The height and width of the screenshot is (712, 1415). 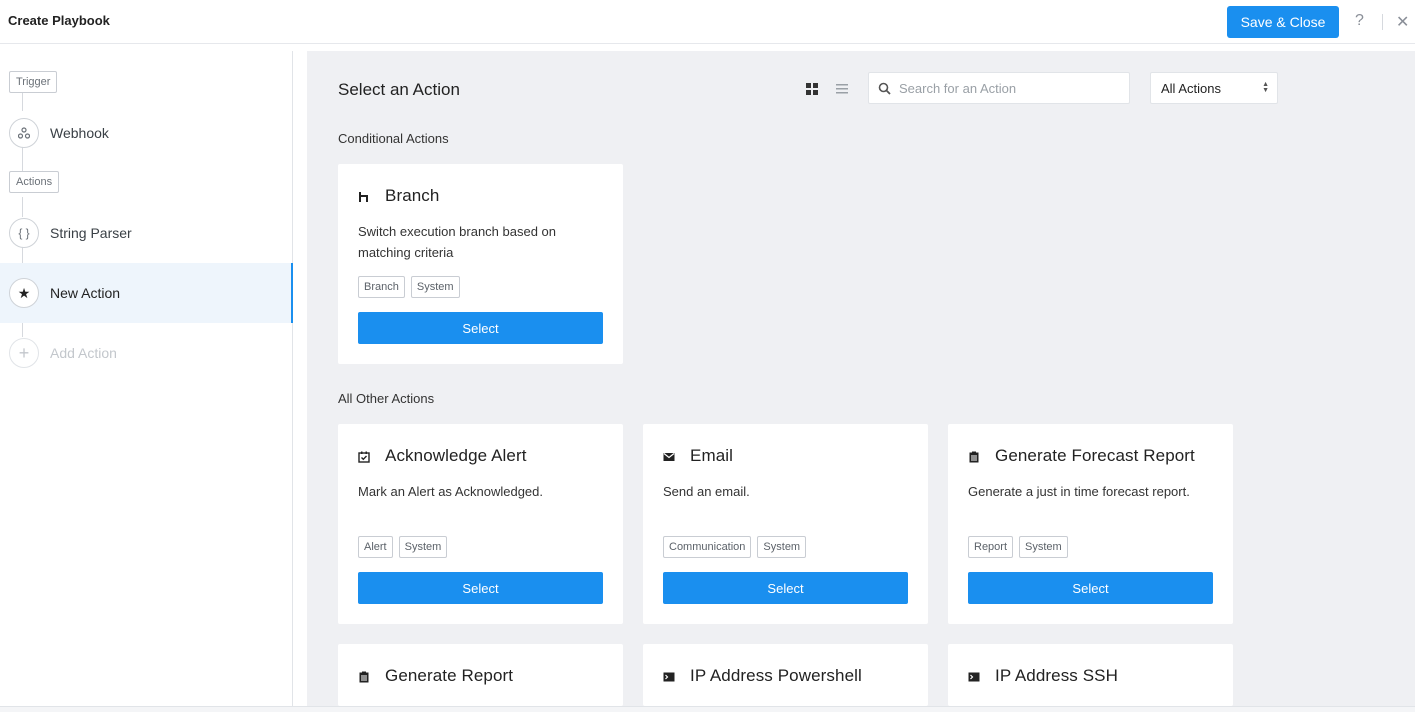 What do you see at coordinates (146, 133) in the screenshot?
I see `step-webhook: Webhook` at bounding box center [146, 133].